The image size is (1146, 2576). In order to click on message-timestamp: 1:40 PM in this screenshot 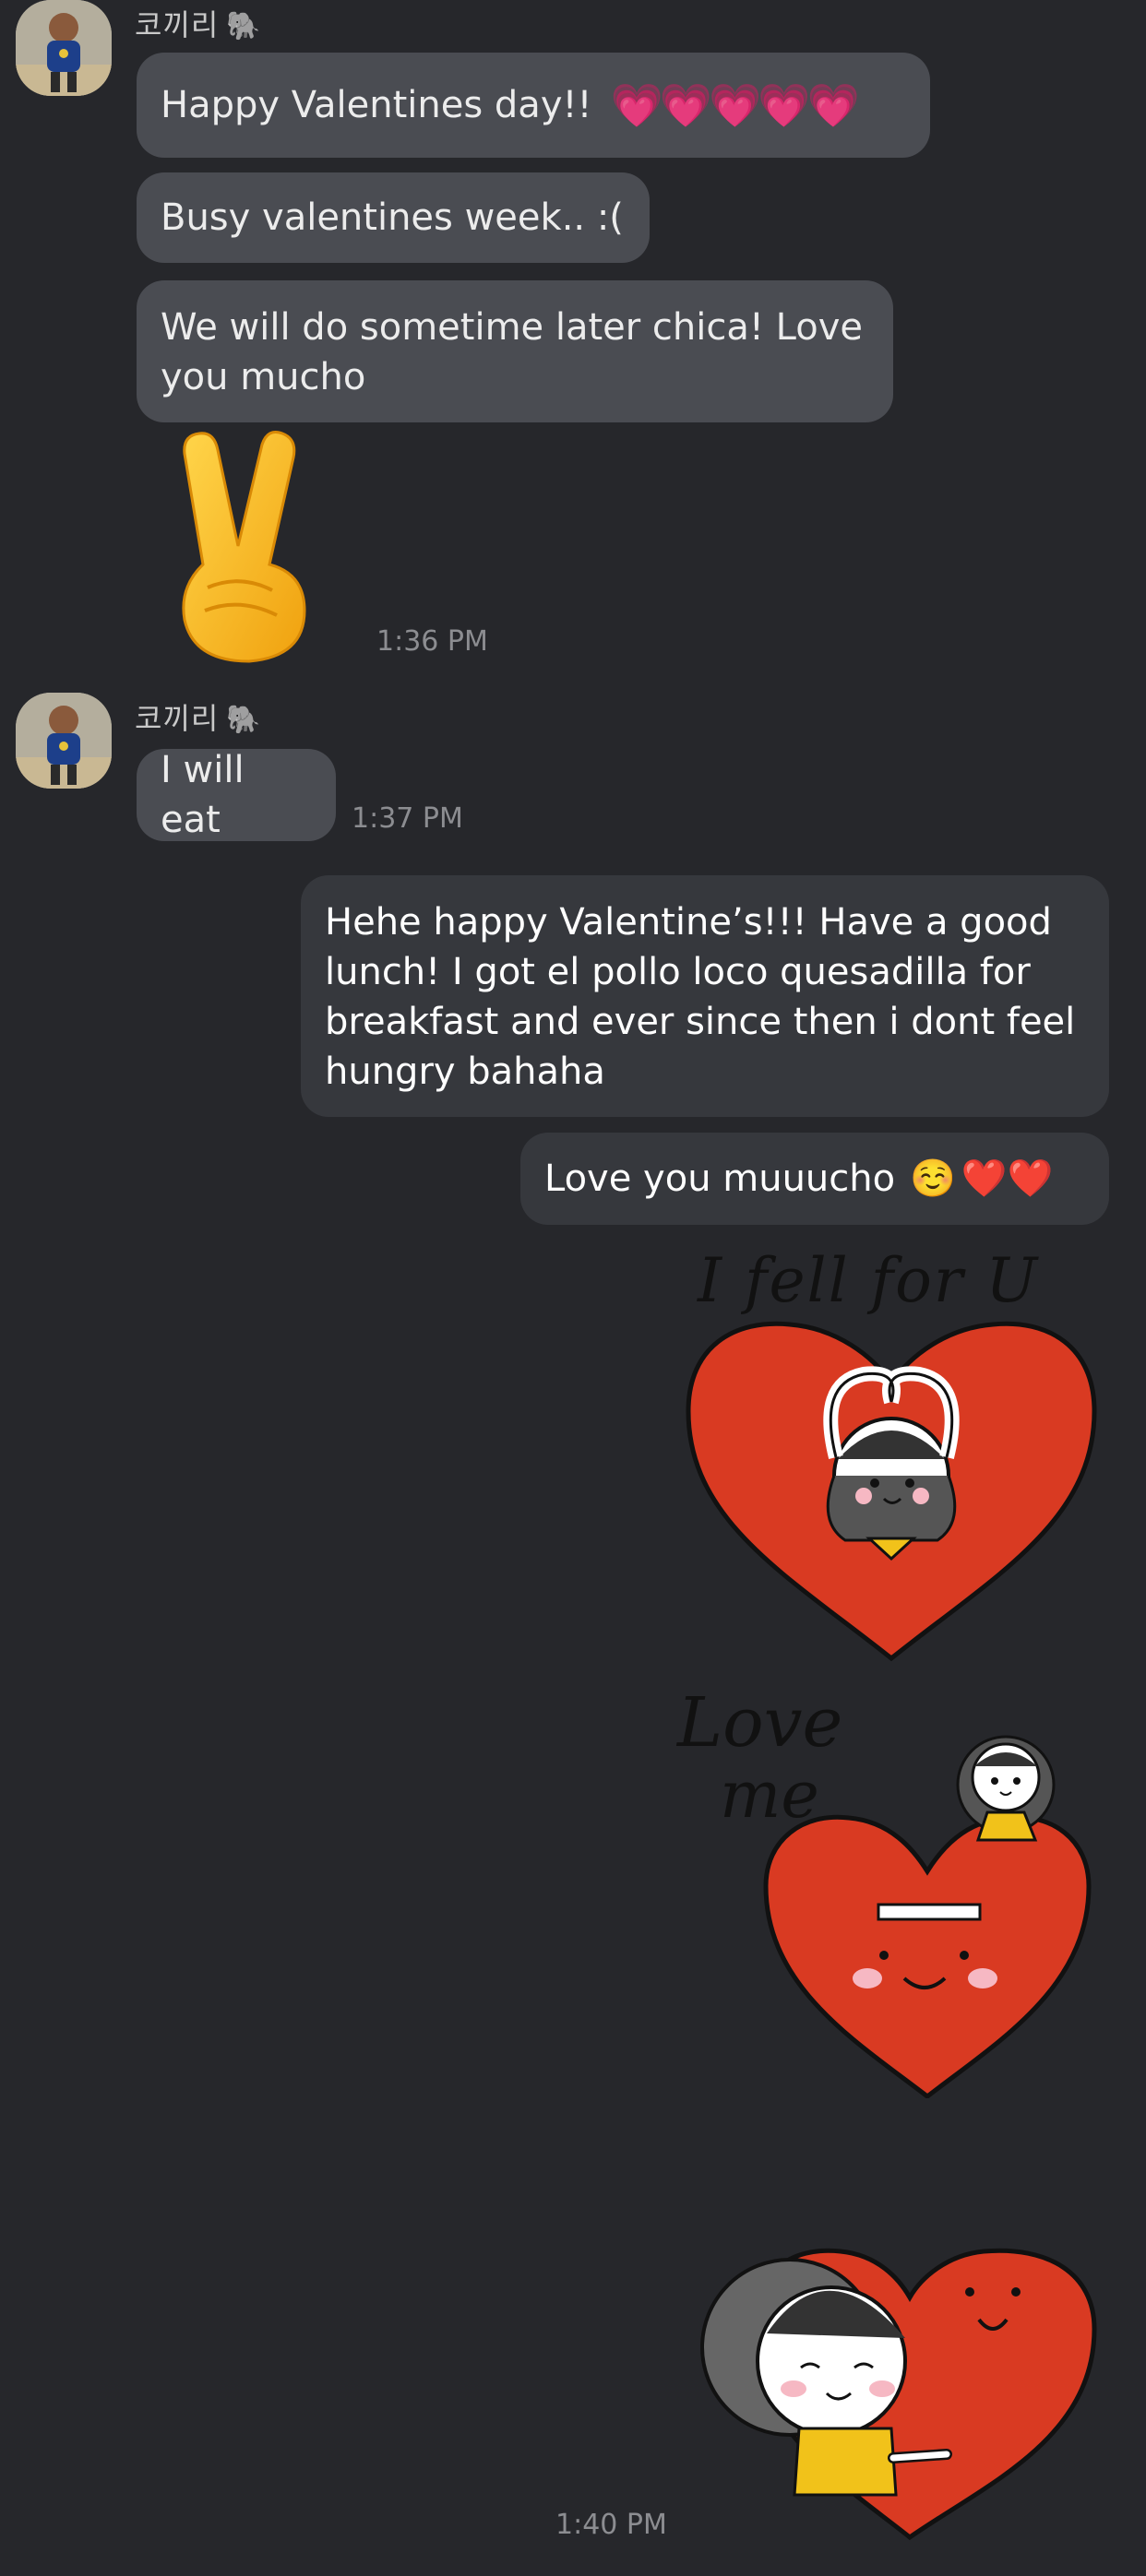, I will do `click(611, 2525)`.